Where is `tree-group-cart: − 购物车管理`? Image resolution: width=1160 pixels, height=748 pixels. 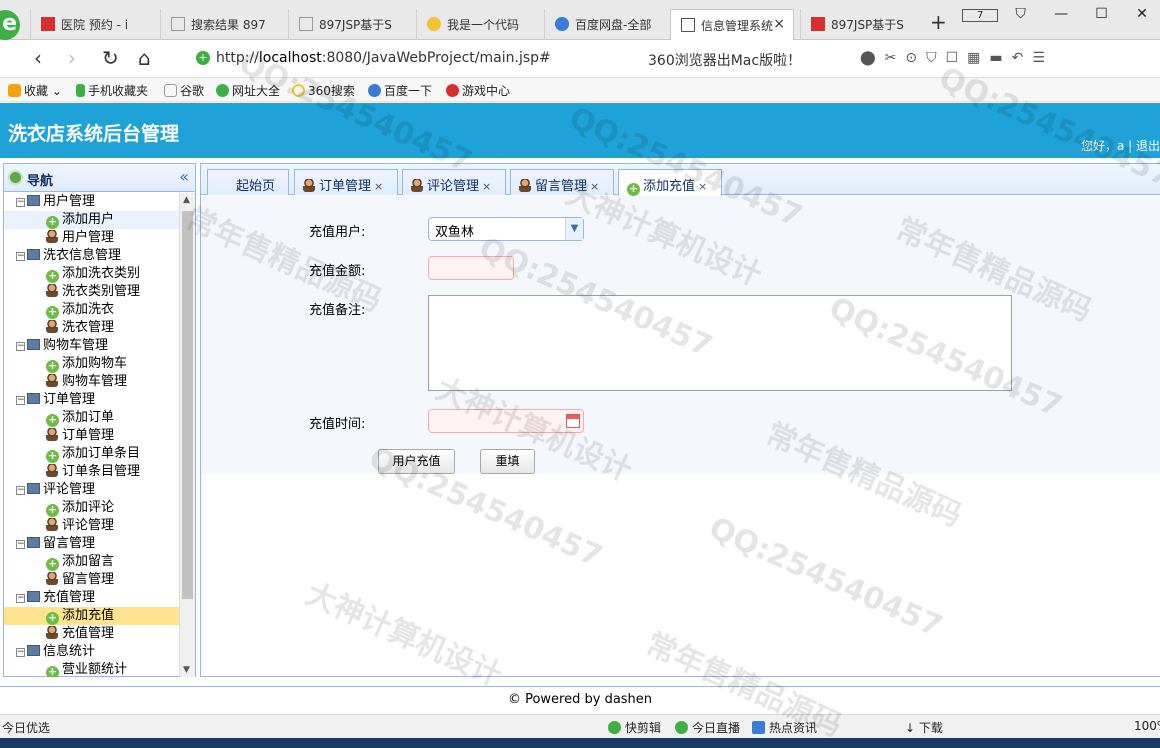
tree-group-cart: − 购物车管理 is located at coordinates (91, 346).